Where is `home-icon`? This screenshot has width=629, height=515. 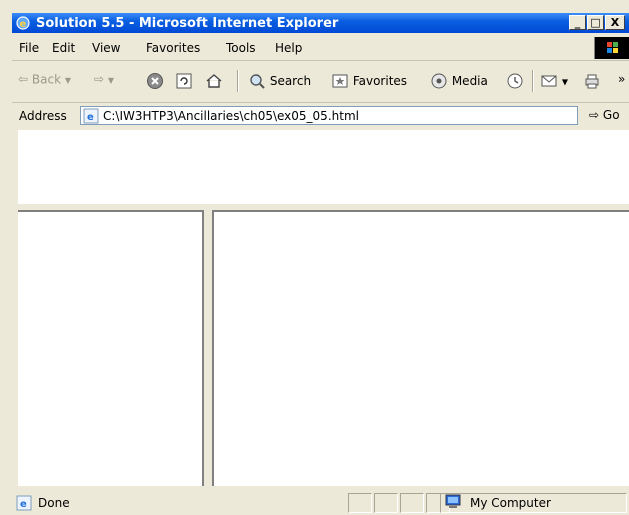 home-icon is located at coordinates (214, 81).